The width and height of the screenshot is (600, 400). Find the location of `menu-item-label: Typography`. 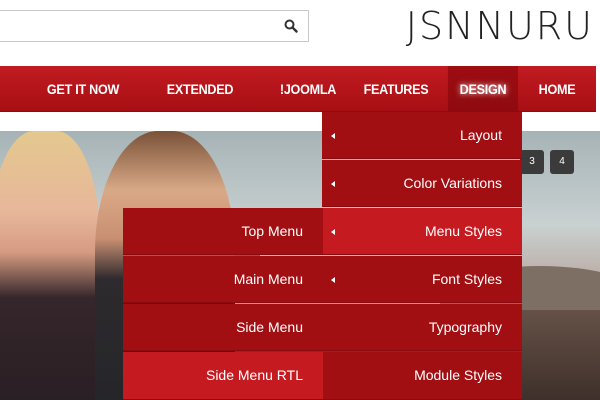

menu-item-label: Typography is located at coordinates (465, 327).